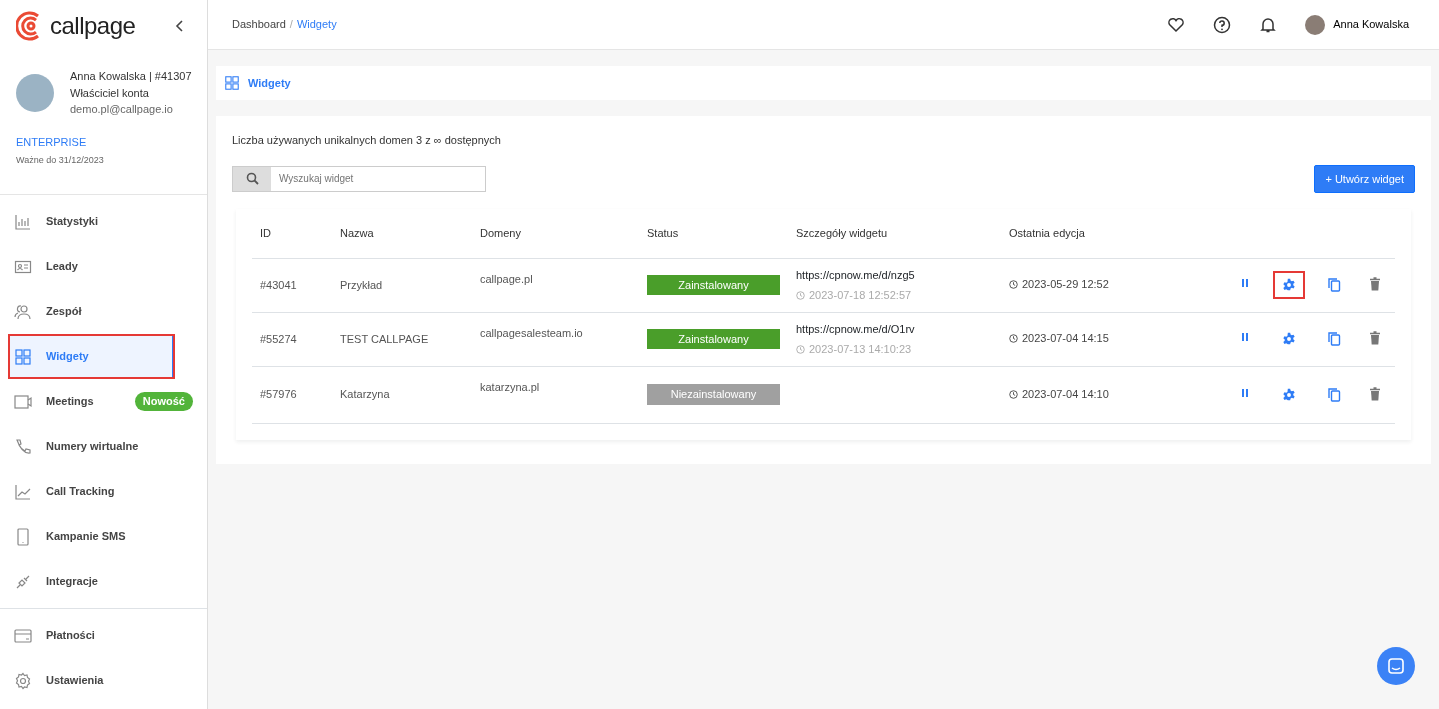 Image resolution: width=1439 pixels, height=709 pixels. Describe the element at coordinates (122, 109) in the screenshot. I see `account-email: demo.pl@callpage.io` at that location.